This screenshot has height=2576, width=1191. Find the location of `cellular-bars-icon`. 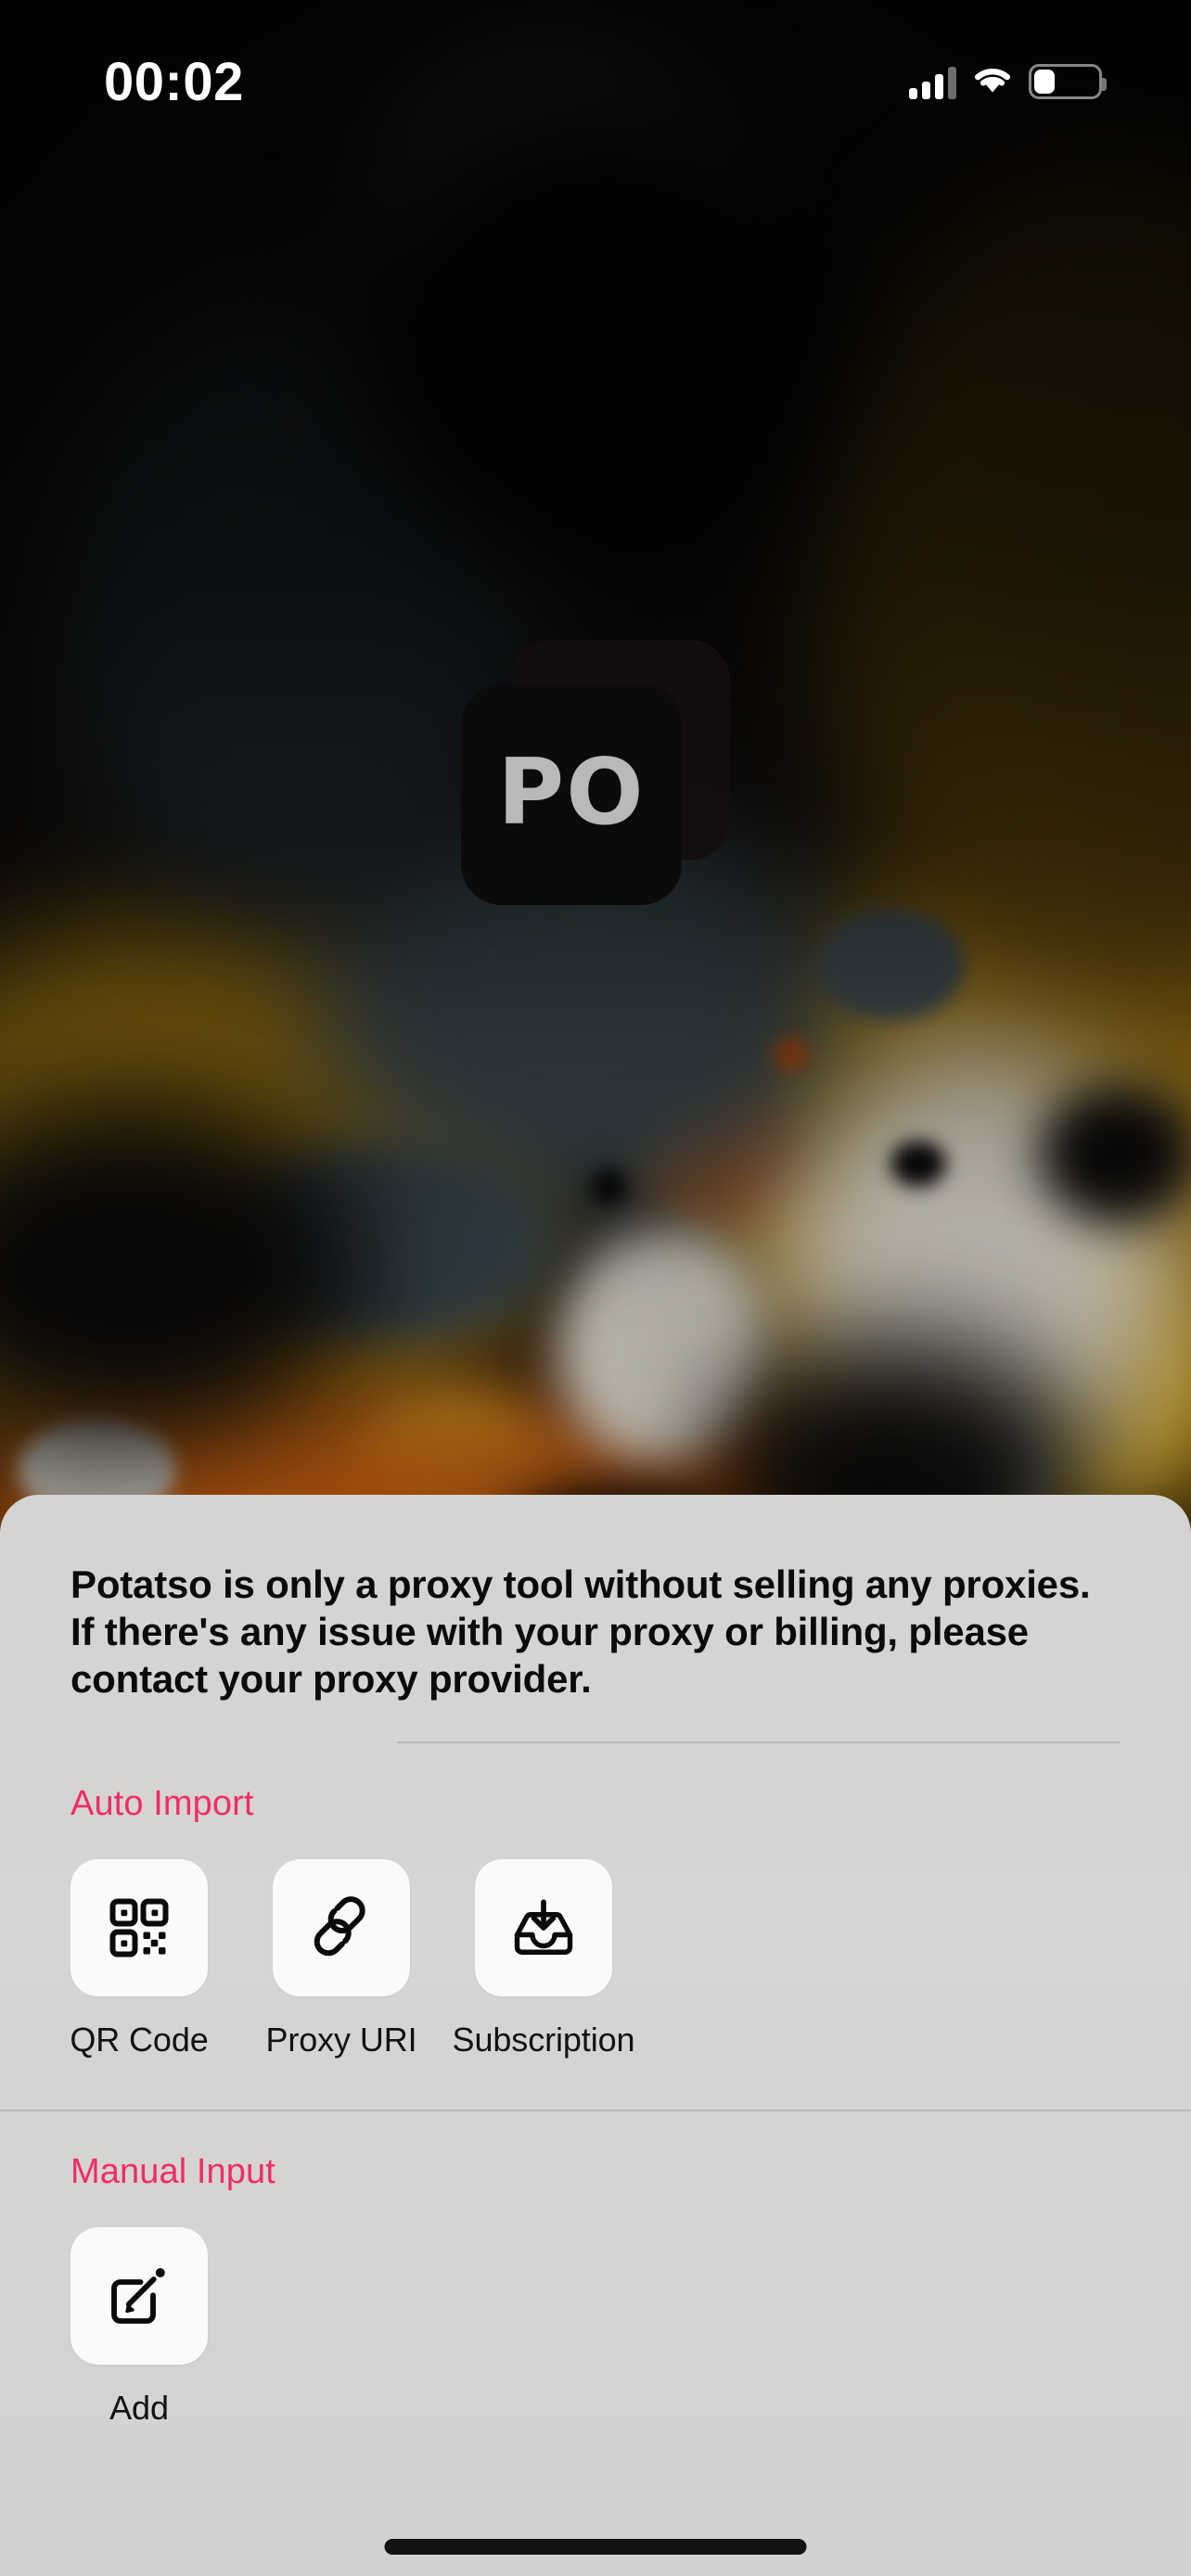

cellular-bars-icon is located at coordinates (932, 81).